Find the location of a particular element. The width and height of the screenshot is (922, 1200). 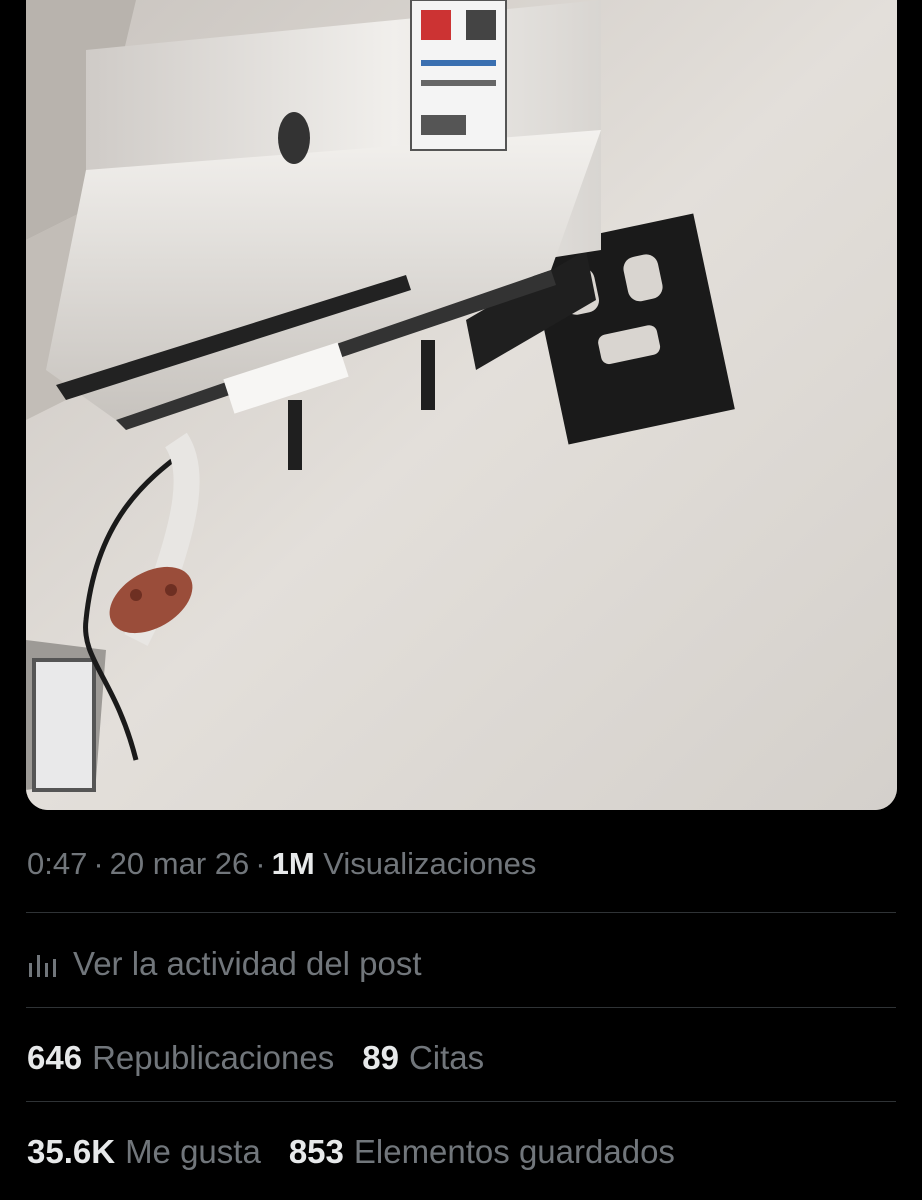

view-post-activity-link: Ver la actividad del post is located at coordinates (224, 964).